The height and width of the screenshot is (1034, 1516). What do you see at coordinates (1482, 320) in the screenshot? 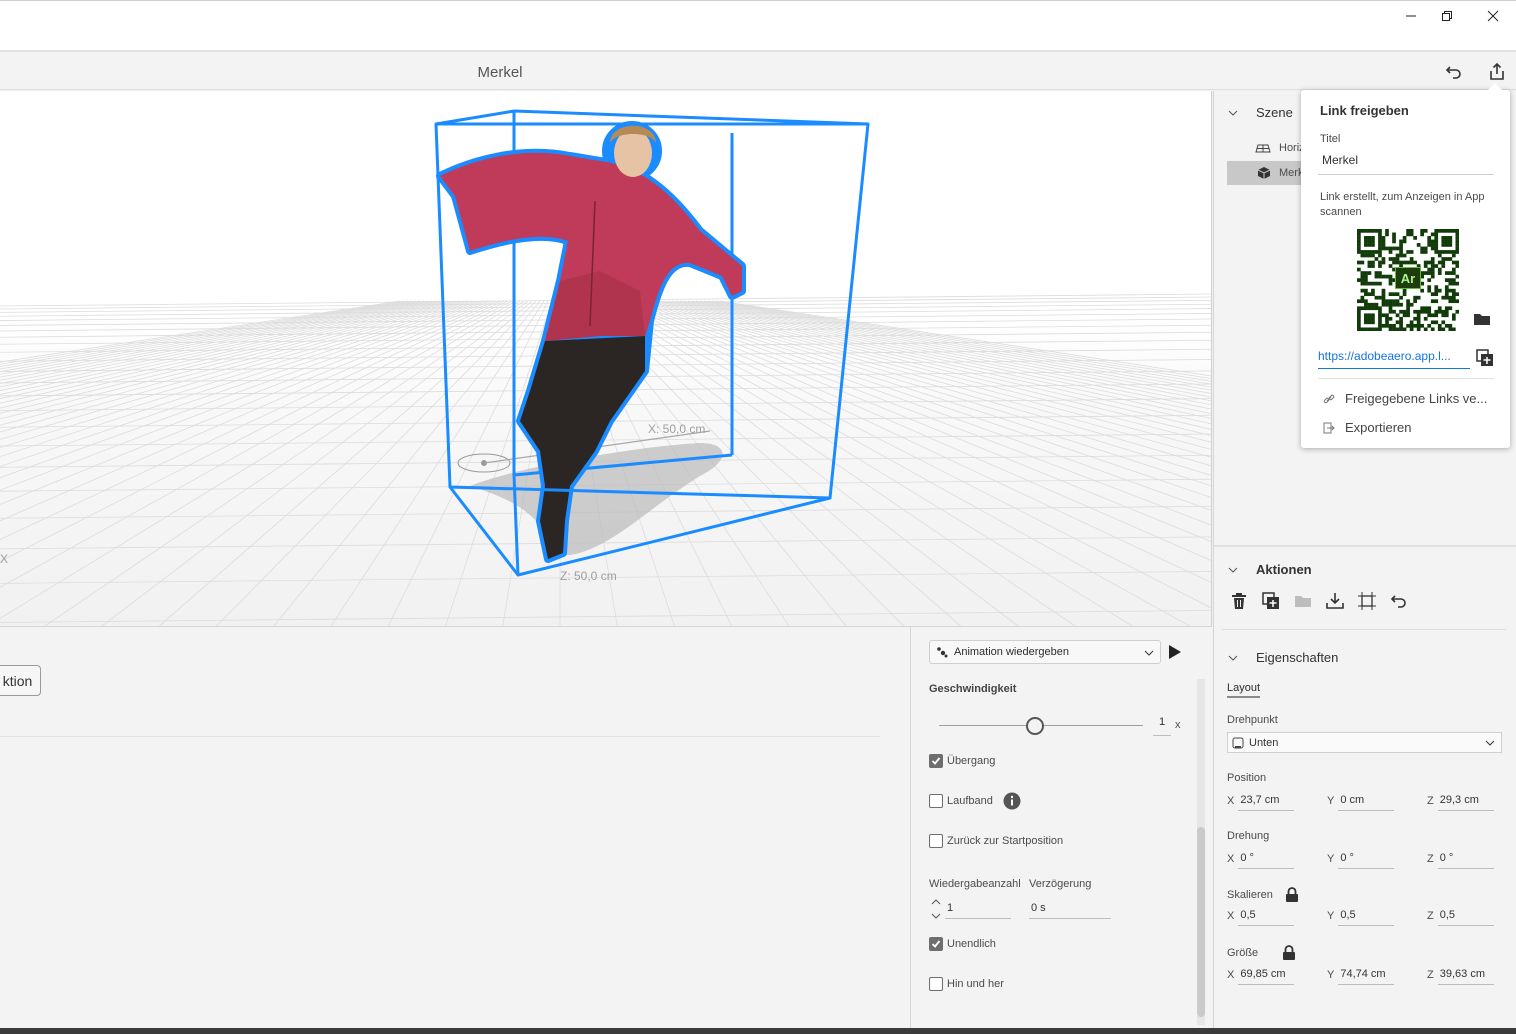
I see `save-qr-button` at bounding box center [1482, 320].